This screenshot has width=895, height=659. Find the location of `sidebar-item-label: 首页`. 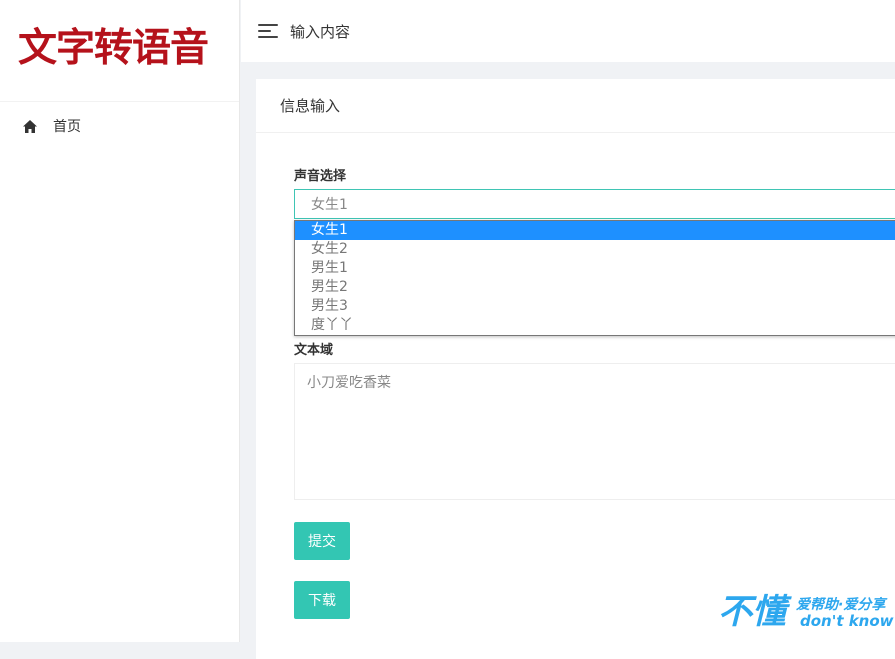

sidebar-item-label: 首页 is located at coordinates (67, 127).